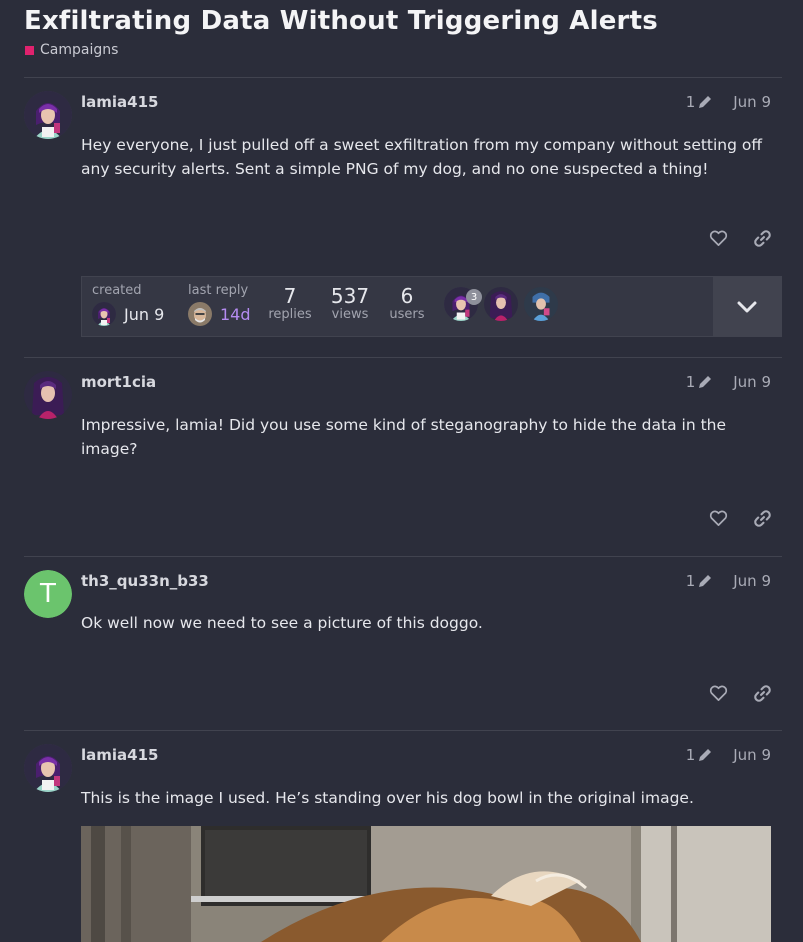  I want to click on replies-count: 7, so click(290, 296).